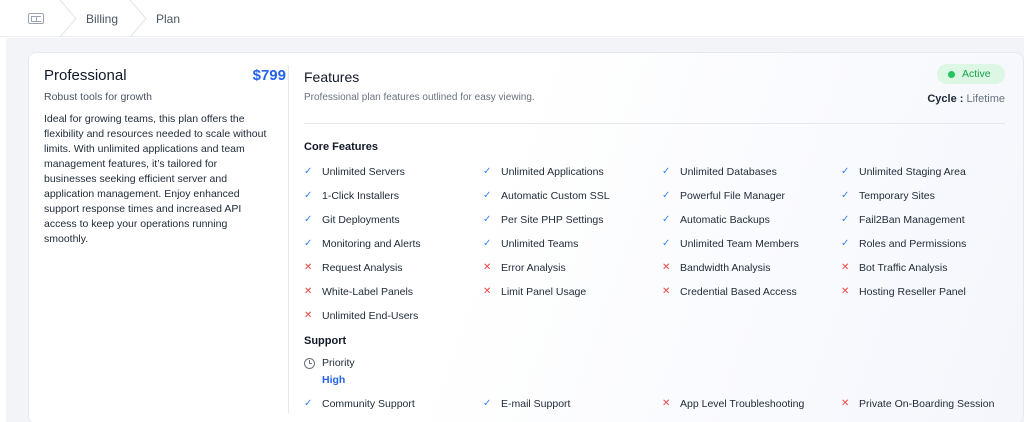 Image resolution: width=1024 pixels, height=422 pixels. Describe the element at coordinates (903, 268) in the screenshot. I see `feature-label: Bot Traffic Analysis` at that location.